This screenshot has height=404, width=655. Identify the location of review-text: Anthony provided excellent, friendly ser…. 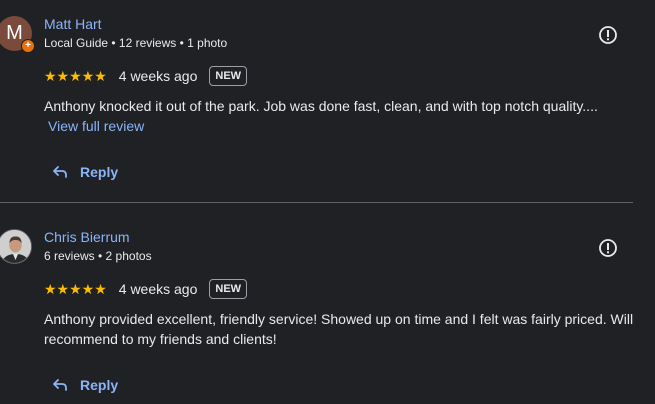
(339, 329).